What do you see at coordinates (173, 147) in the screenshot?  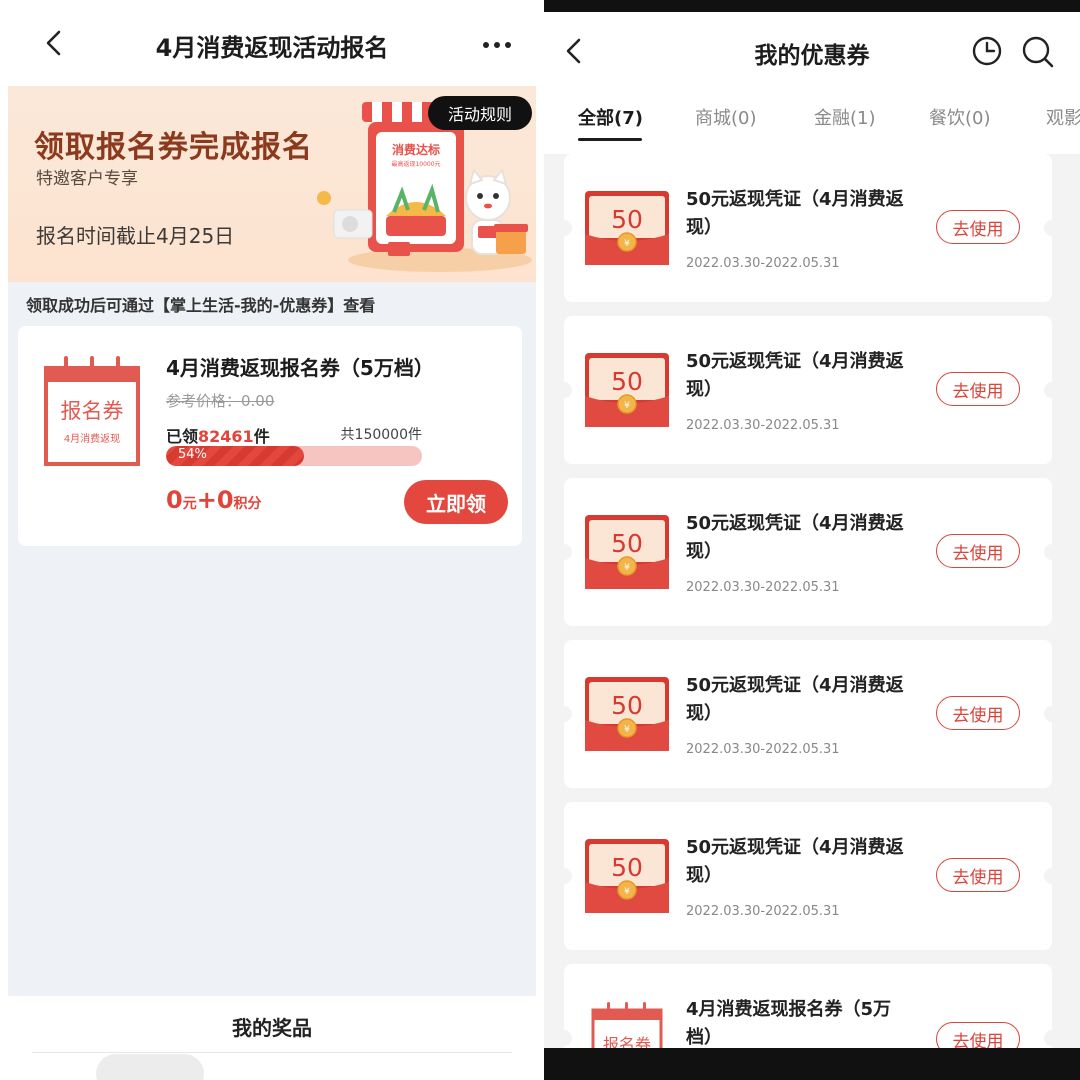 I see `banner-headline: 领取报名券完成报名` at bounding box center [173, 147].